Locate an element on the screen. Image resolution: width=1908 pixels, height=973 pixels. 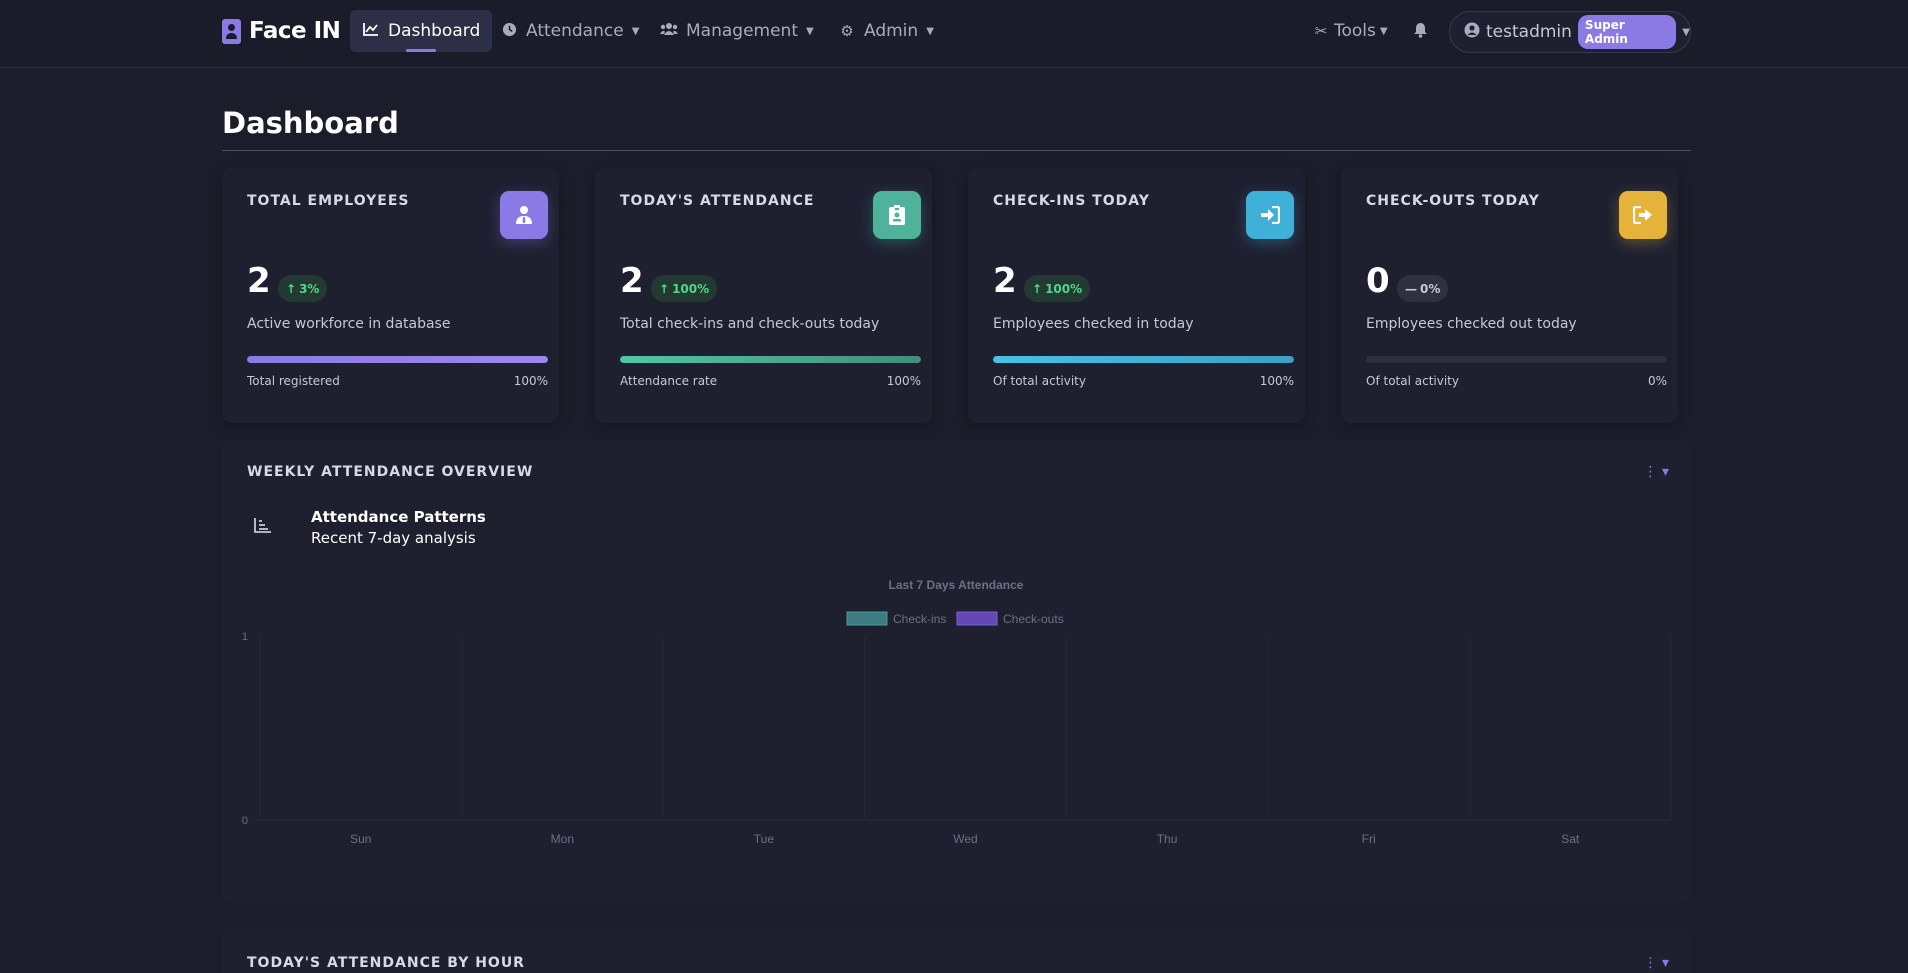
legend-label: Check-ins is located at coordinates (919, 619).